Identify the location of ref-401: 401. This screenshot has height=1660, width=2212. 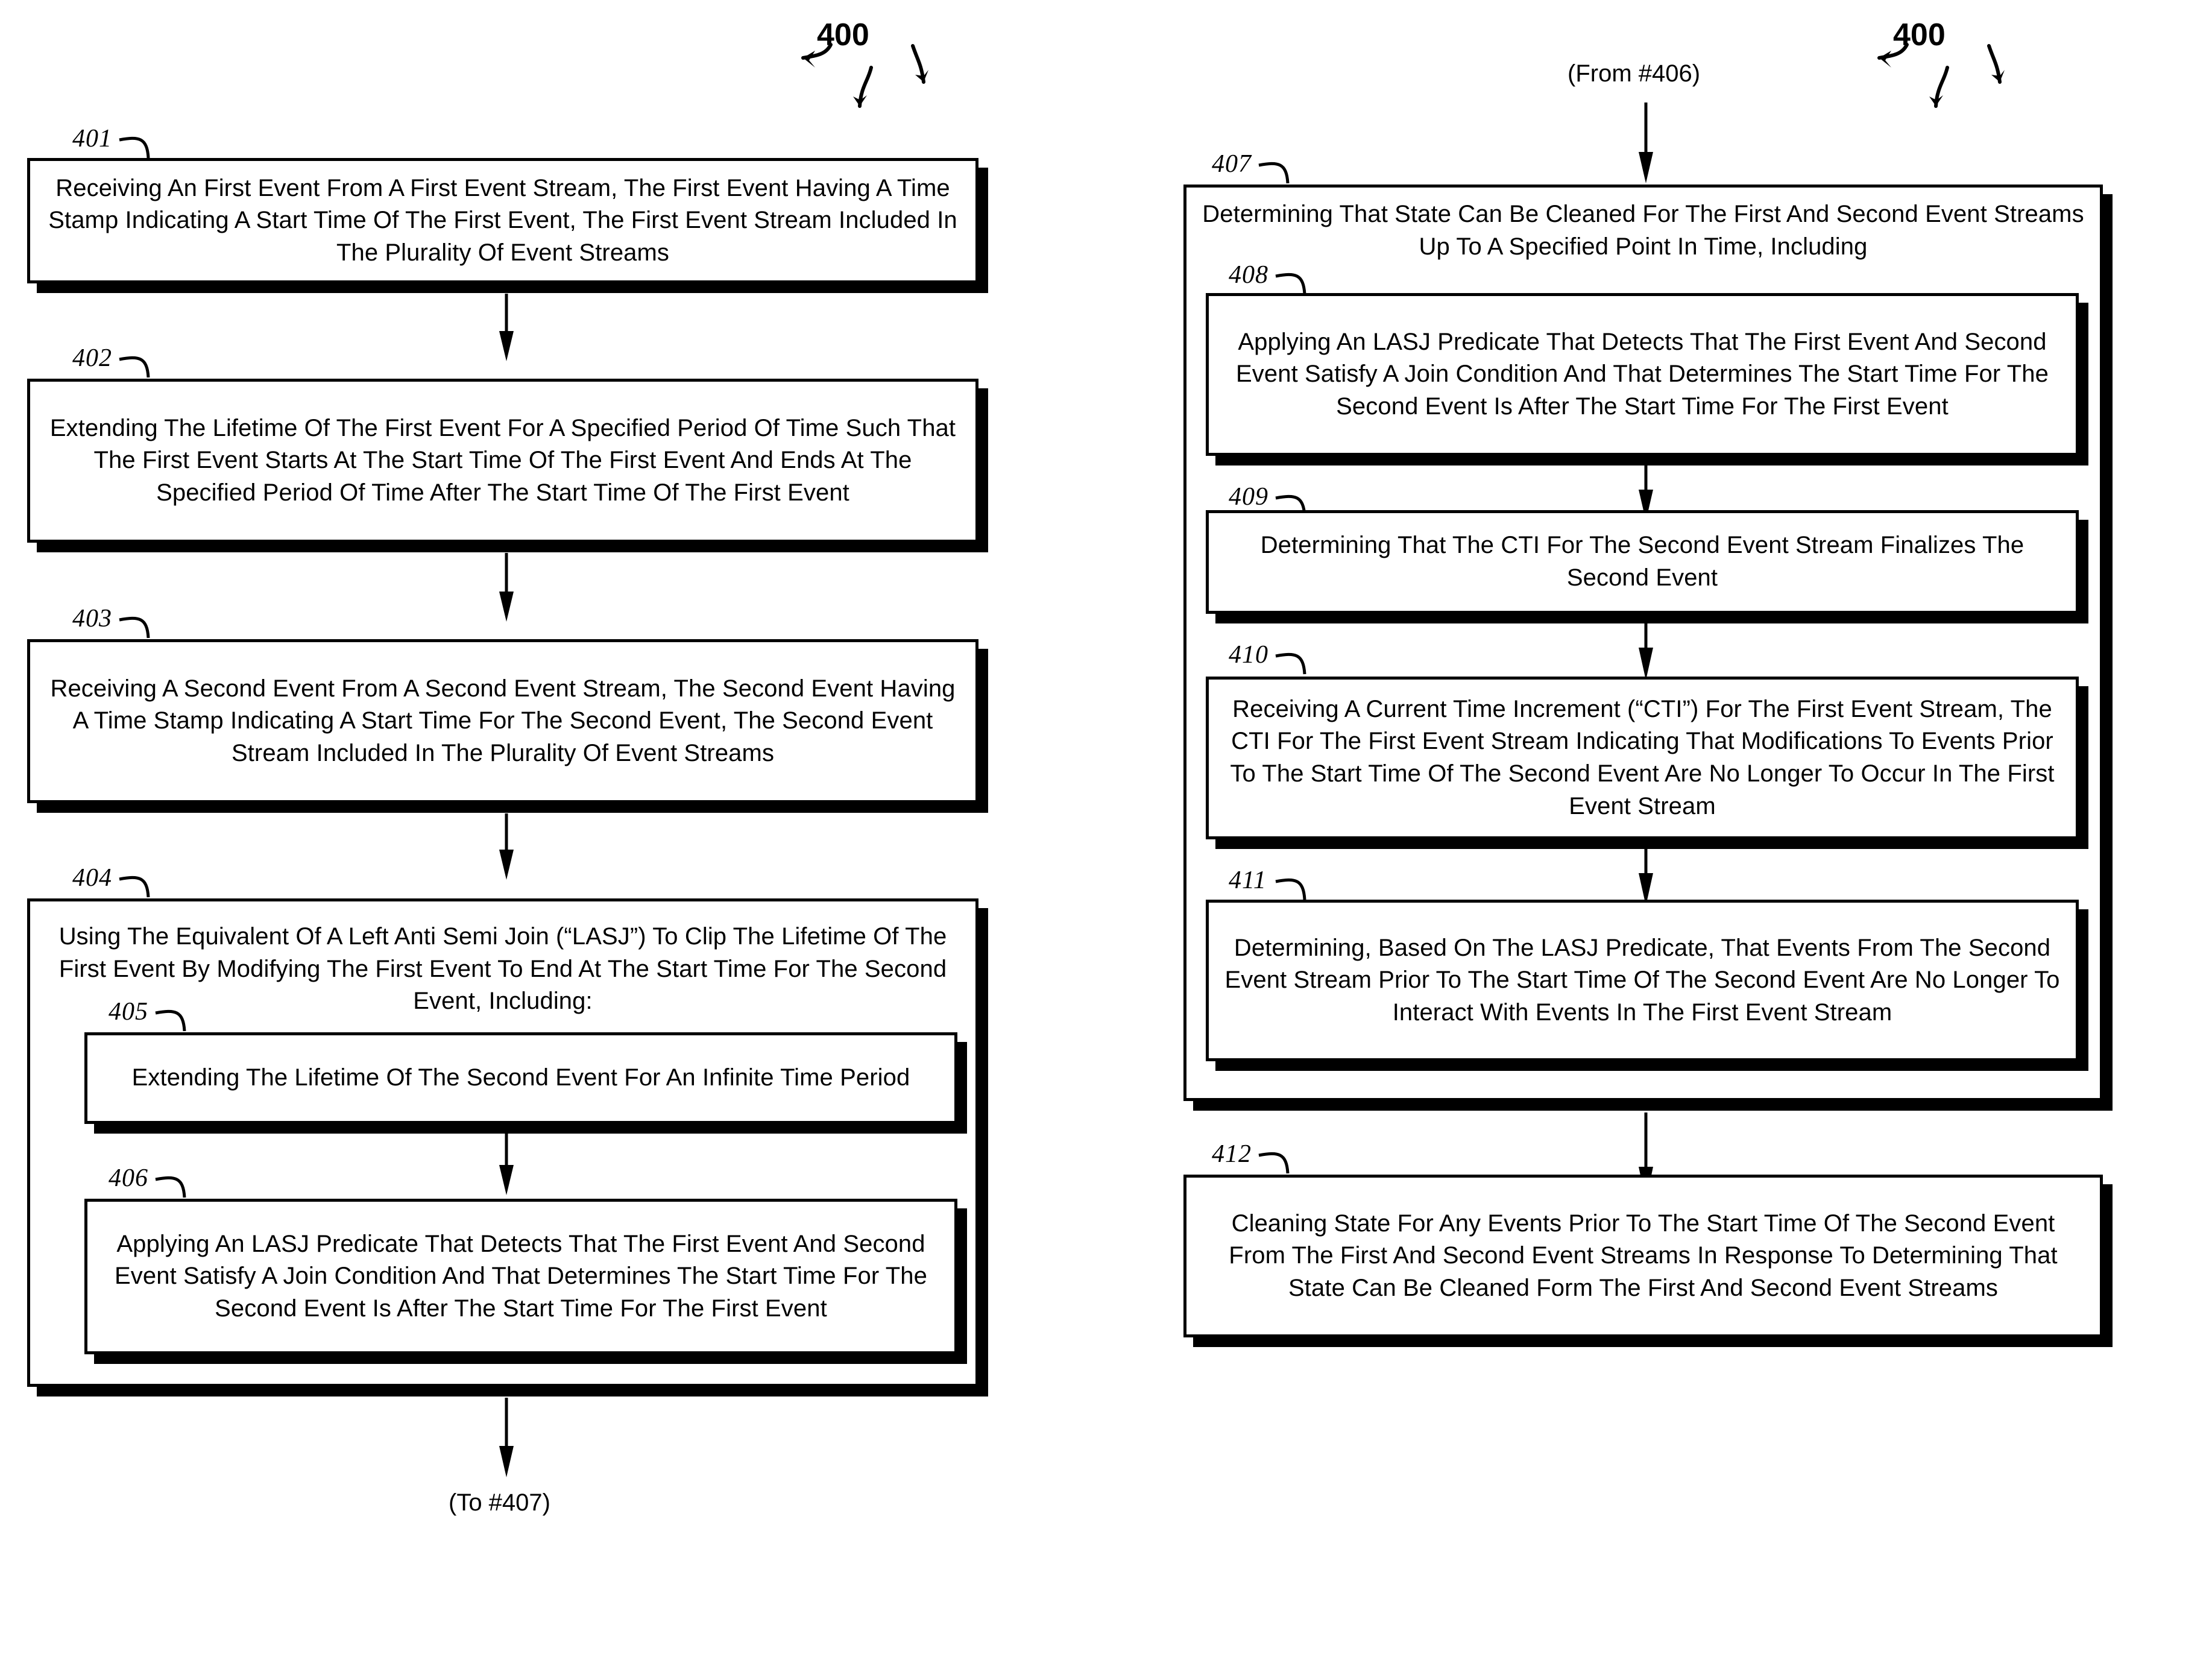
(92, 139).